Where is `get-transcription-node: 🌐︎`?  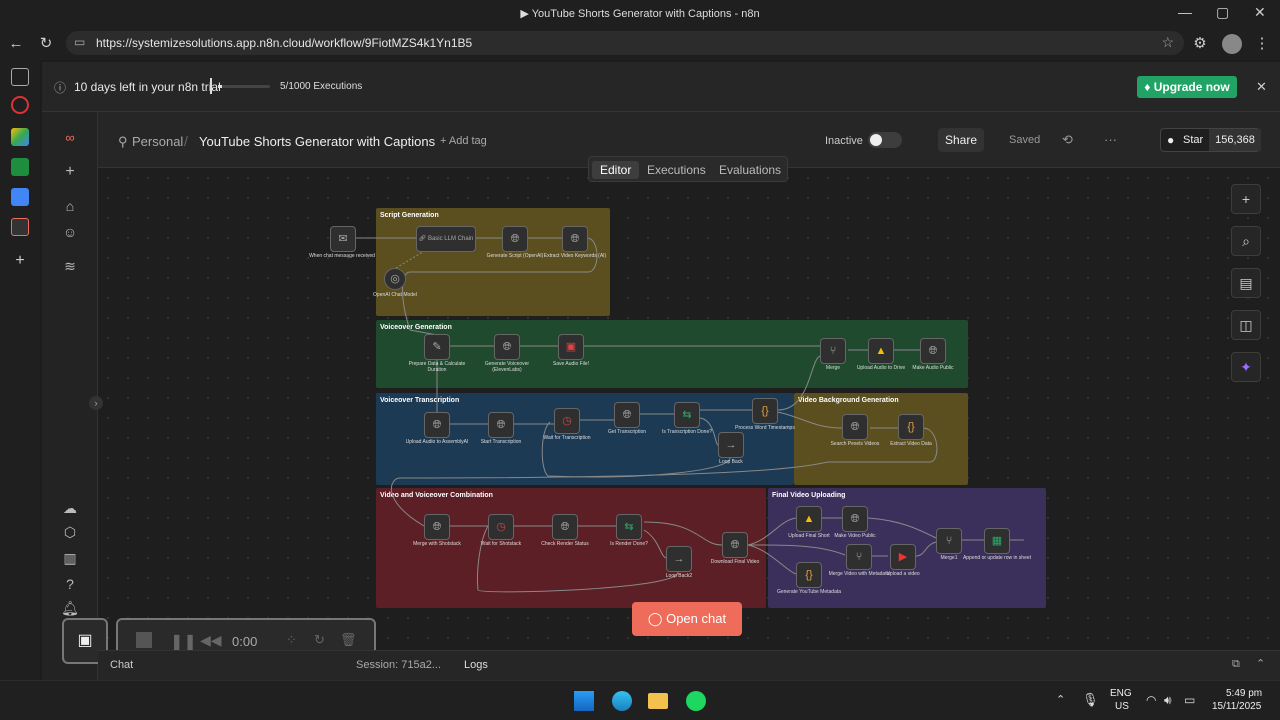
get-transcription-node: 🌐︎ is located at coordinates (627, 415).